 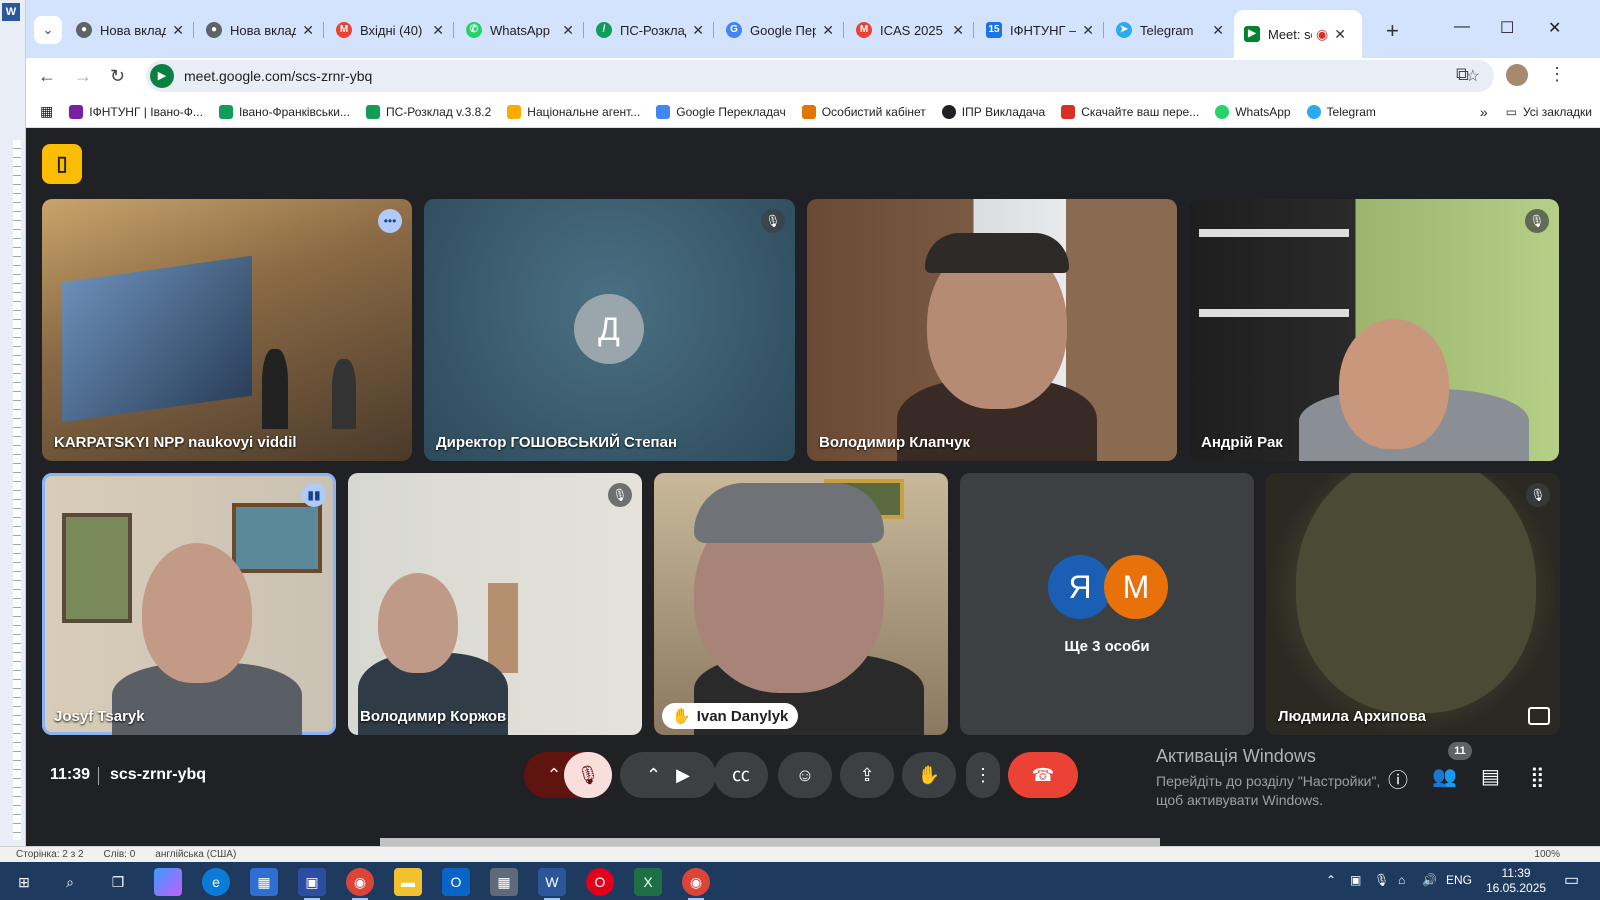 I want to click on microphone-tray-icon: 🎙, so click(x=1381, y=880).